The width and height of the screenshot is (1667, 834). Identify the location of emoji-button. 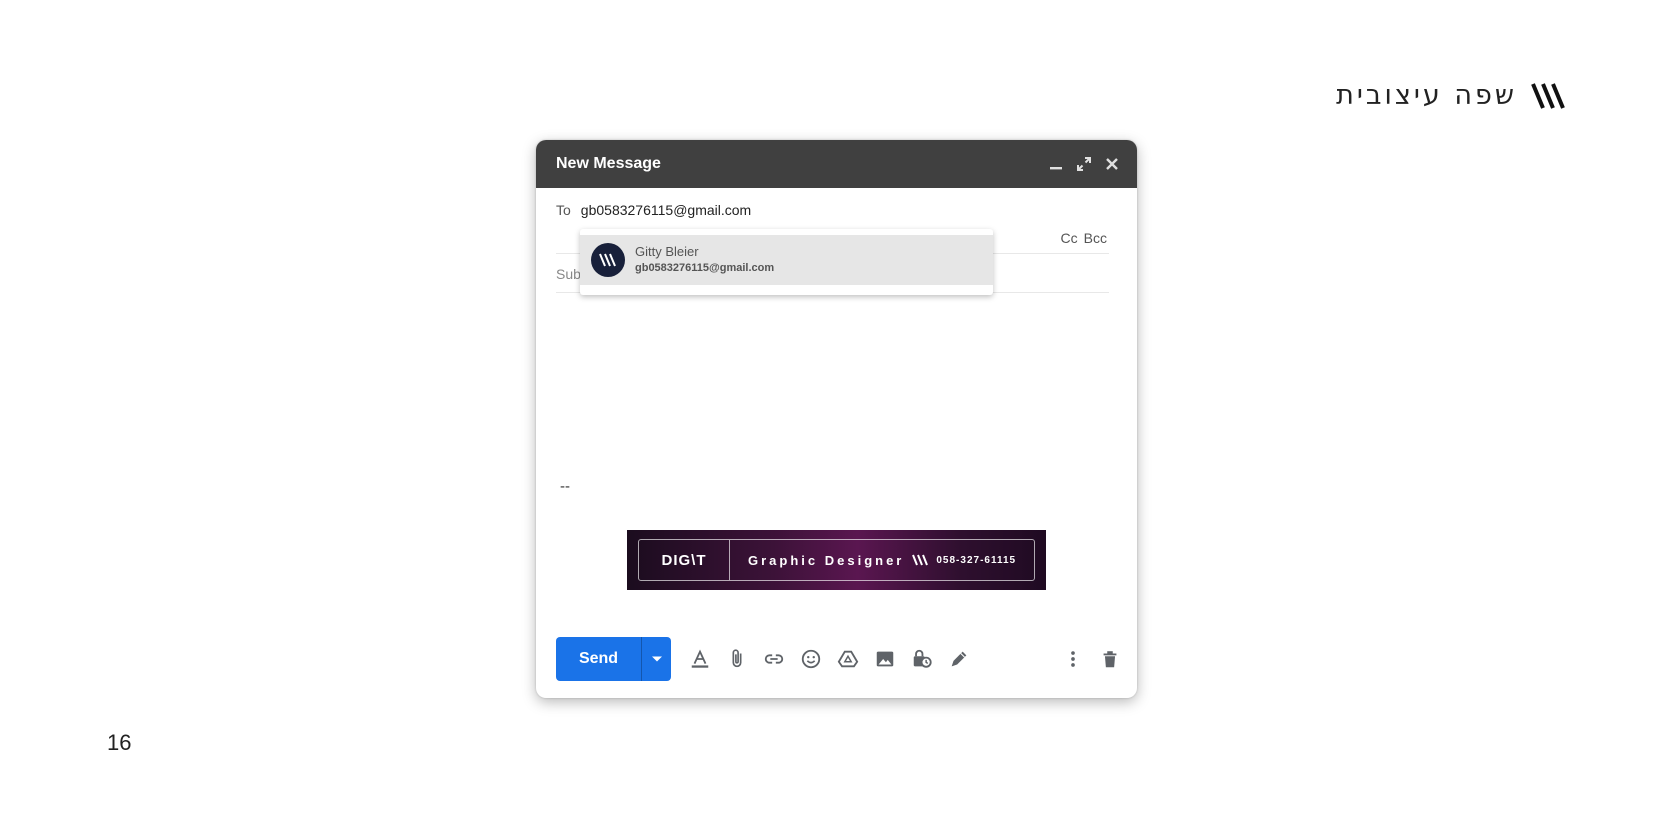
(811, 659).